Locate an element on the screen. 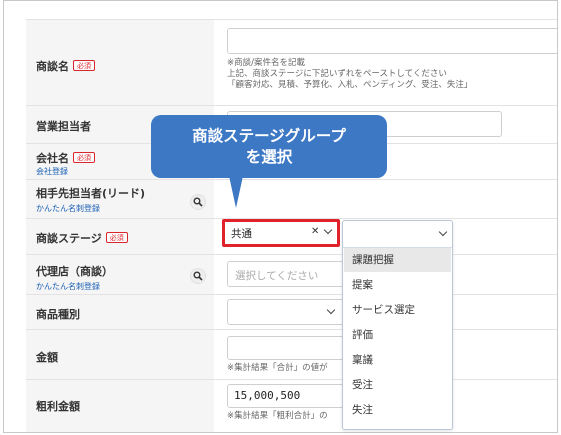 This screenshot has height=435, width=561. row-contact: 相手先担当者(リード) かんたん名刺登録 is located at coordinates (291, 198).